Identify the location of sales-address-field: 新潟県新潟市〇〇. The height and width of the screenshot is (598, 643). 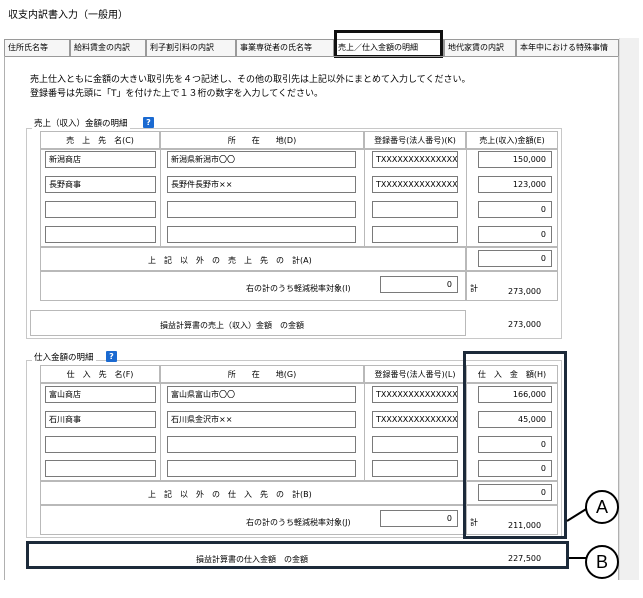
(261, 159).